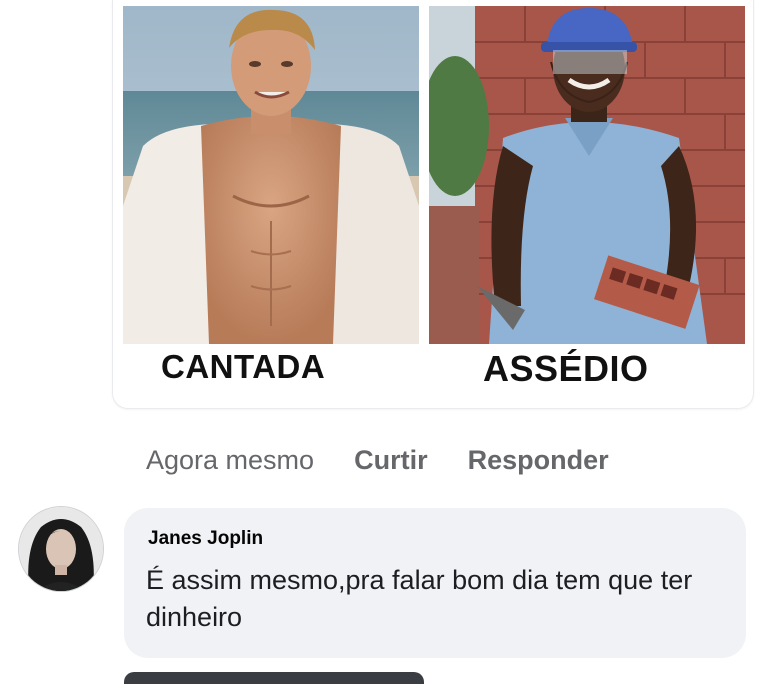 The height and width of the screenshot is (684, 768). What do you see at coordinates (205, 539) in the screenshot?
I see `comment-author: Janes Joplin` at bounding box center [205, 539].